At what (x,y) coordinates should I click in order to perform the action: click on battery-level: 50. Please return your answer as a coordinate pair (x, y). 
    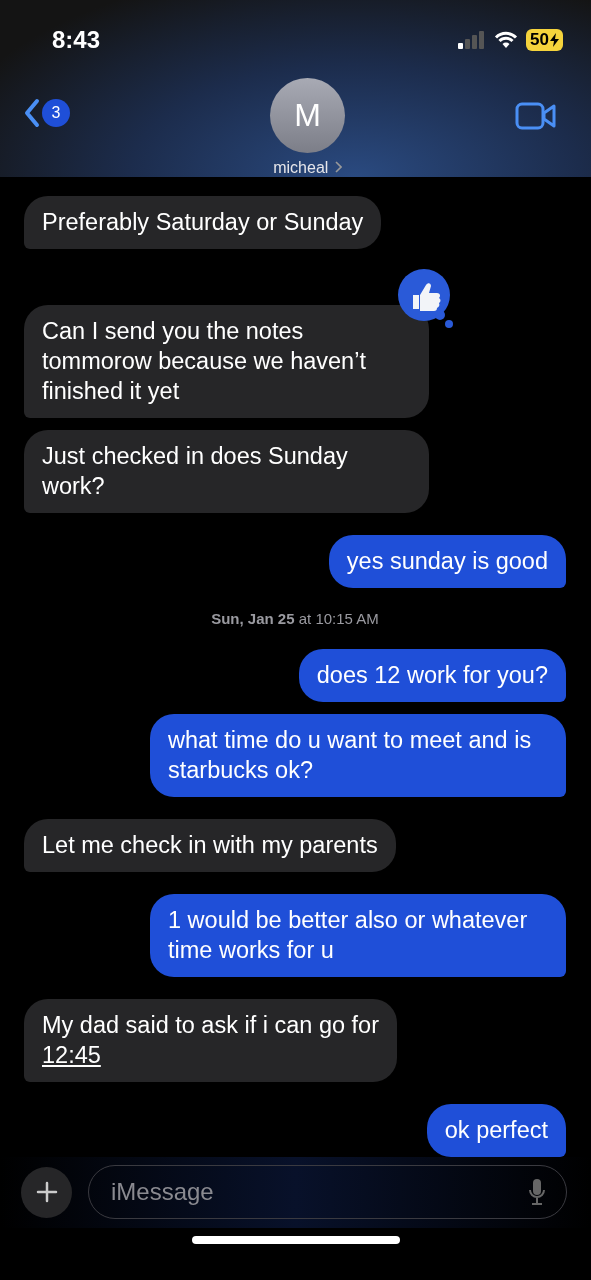
    Looking at the image, I should click on (544, 40).